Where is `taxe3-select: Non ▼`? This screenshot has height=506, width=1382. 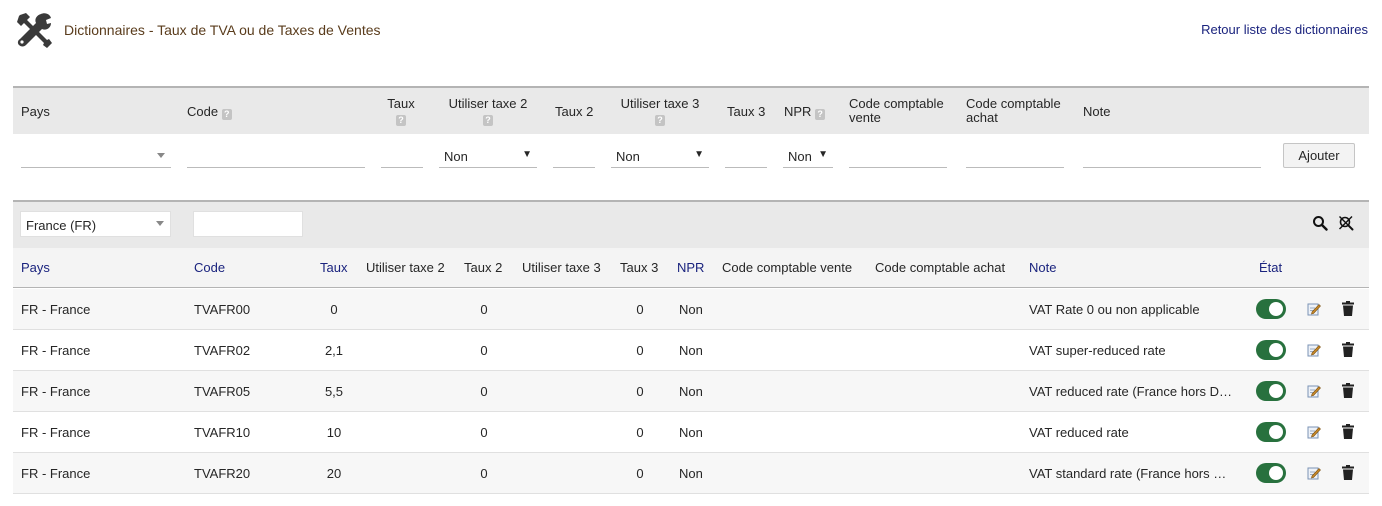
taxe3-select: Non ▼ is located at coordinates (660, 156).